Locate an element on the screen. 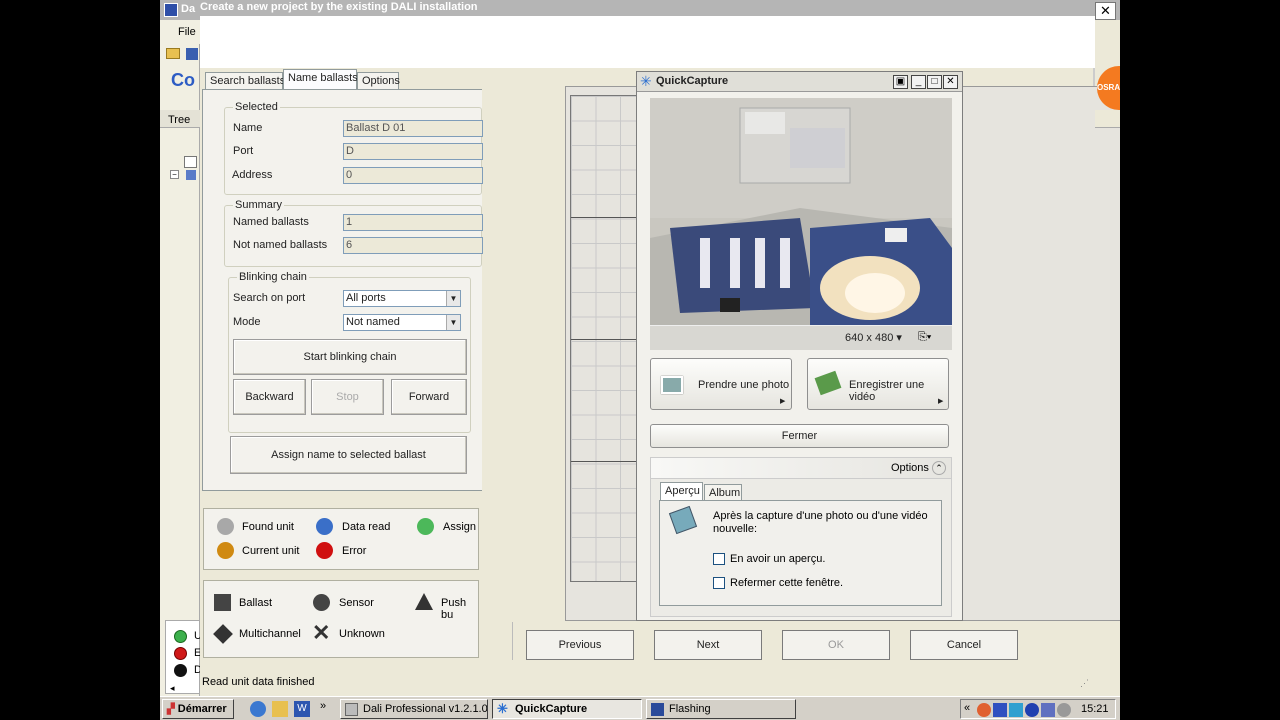 This screenshot has height=720, width=1280. mode-label: Mode is located at coordinates (247, 322).